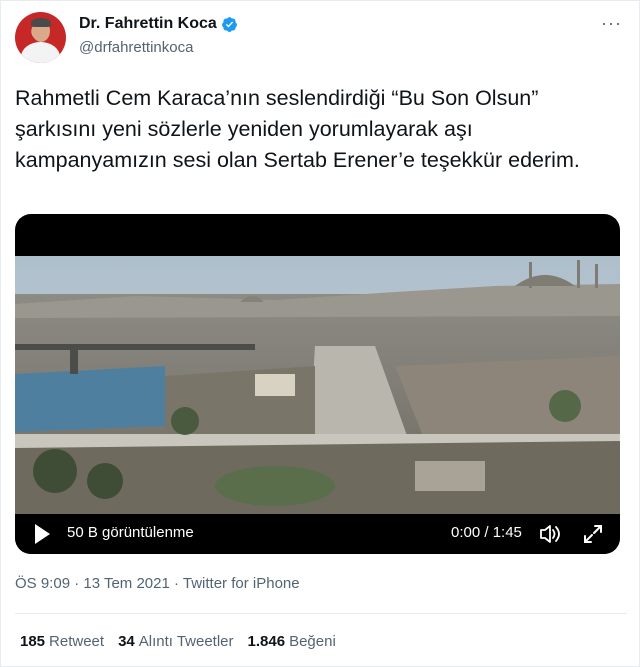 This screenshot has height=667, width=640. What do you see at coordinates (550, 534) in the screenshot?
I see `volume-icon` at bounding box center [550, 534].